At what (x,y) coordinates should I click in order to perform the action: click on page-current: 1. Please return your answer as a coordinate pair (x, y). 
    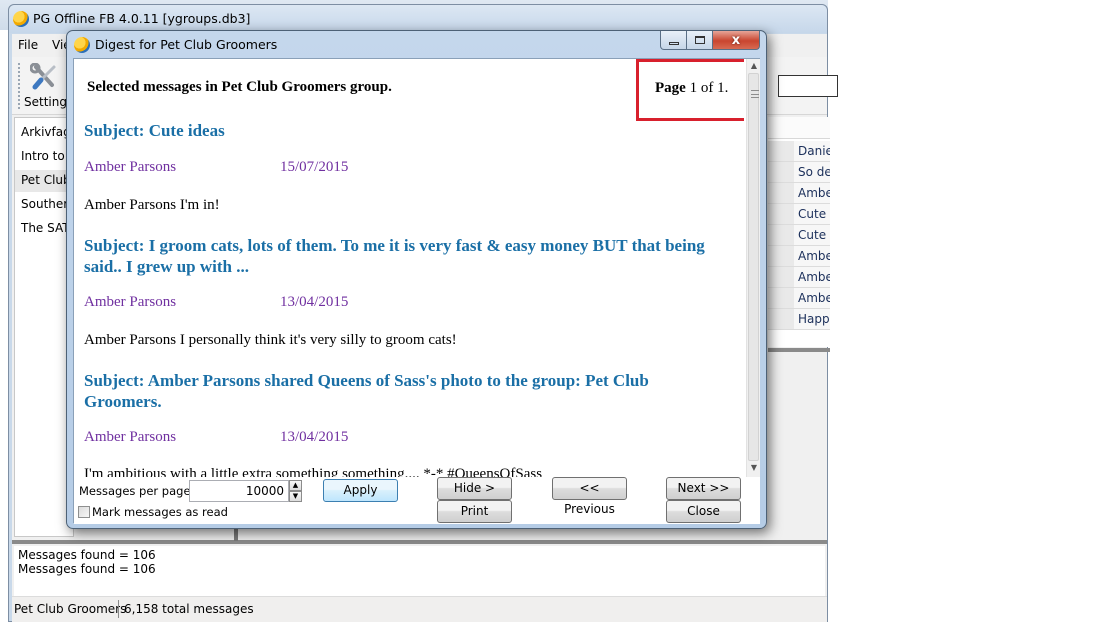
    Looking at the image, I should click on (693, 88).